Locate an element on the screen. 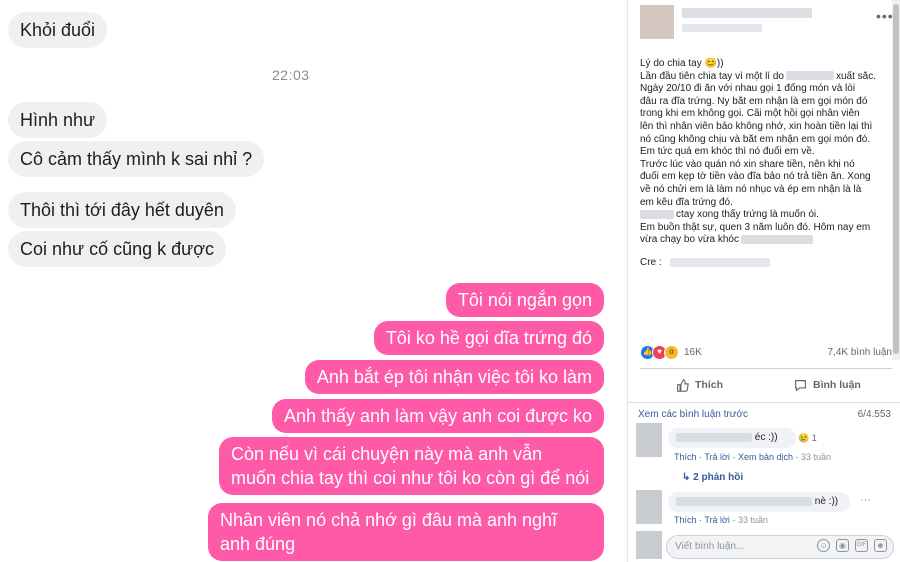 The image size is (900, 562). author-avatar-blurred is located at coordinates (657, 22).